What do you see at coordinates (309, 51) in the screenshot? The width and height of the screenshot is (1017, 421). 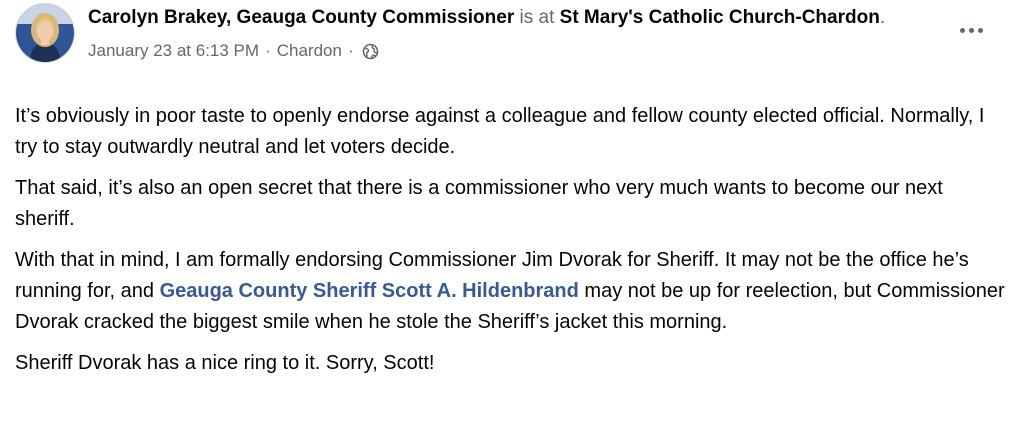 I see `post-place: Chardon` at bounding box center [309, 51].